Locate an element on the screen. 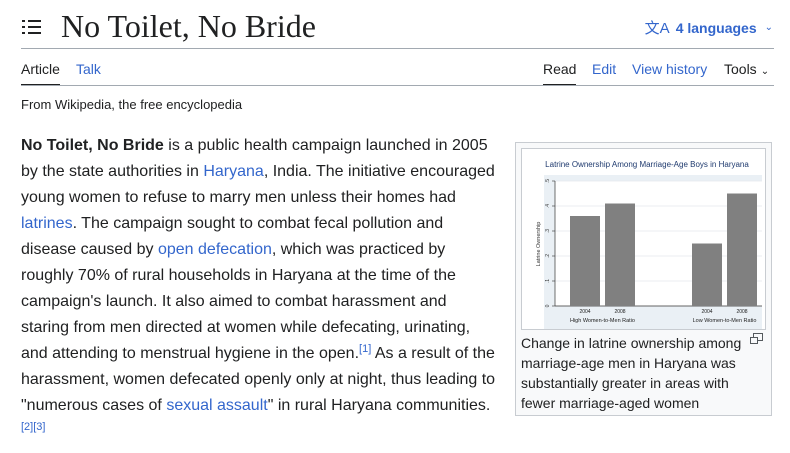 This screenshot has height=453, width=790. link-sexual-assault: sexual assault is located at coordinates (216, 405).